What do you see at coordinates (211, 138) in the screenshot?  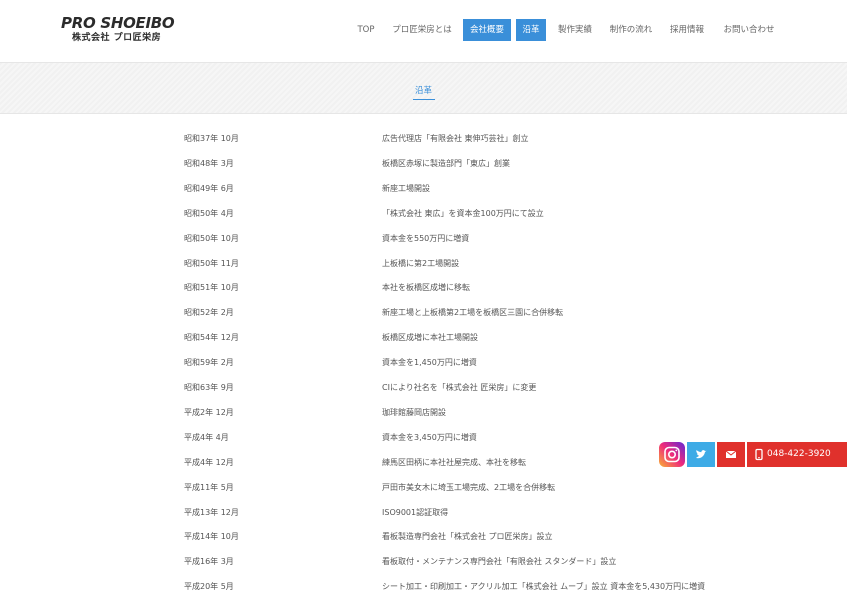 I see `history-date: 昭和37年 10月` at bounding box center [211, 138].